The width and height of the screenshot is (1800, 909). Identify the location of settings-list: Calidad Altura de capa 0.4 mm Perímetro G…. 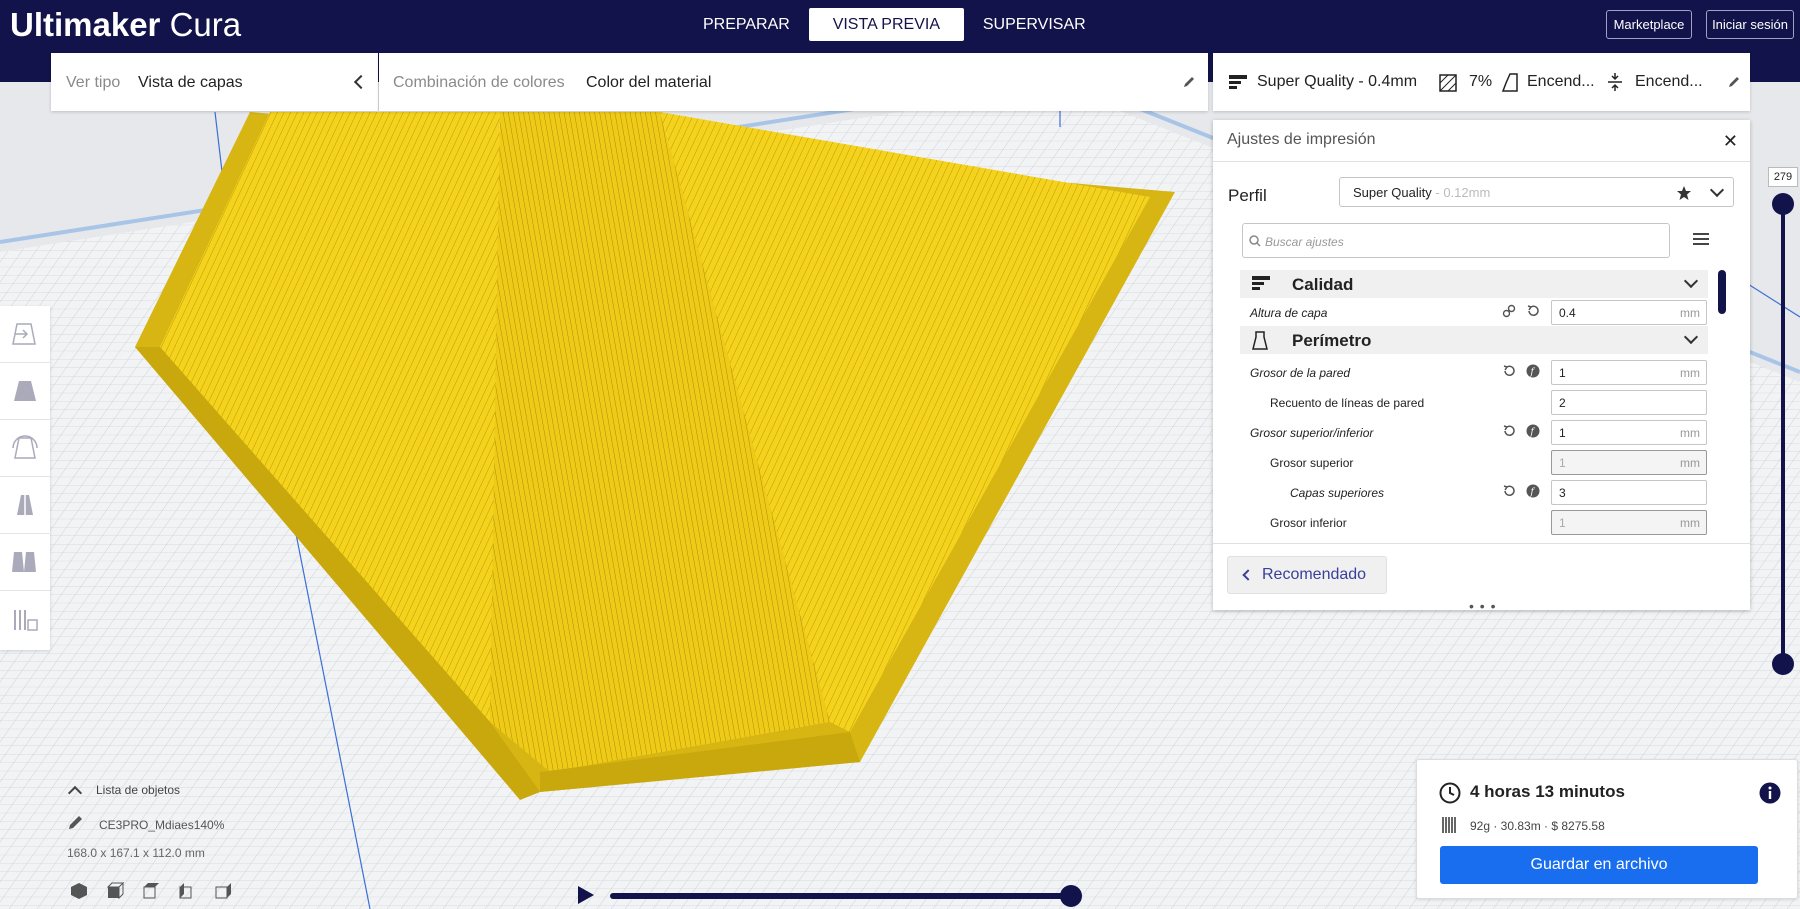
(1480, 407).